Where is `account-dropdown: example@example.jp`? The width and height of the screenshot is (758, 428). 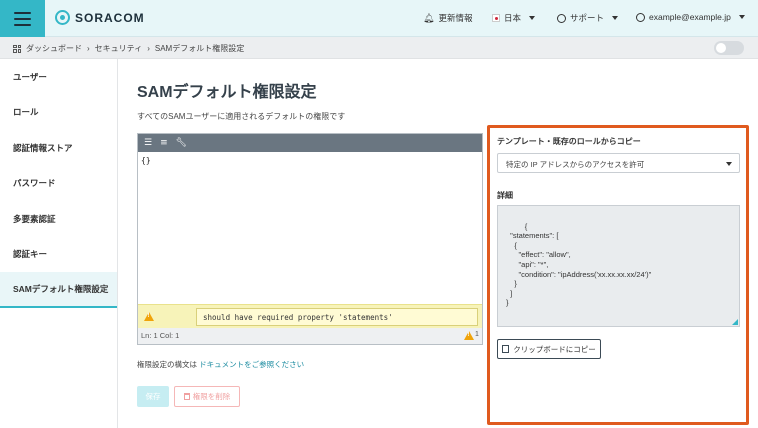 account-dropdown: example@example.jp is located at coordinates (690, 17).